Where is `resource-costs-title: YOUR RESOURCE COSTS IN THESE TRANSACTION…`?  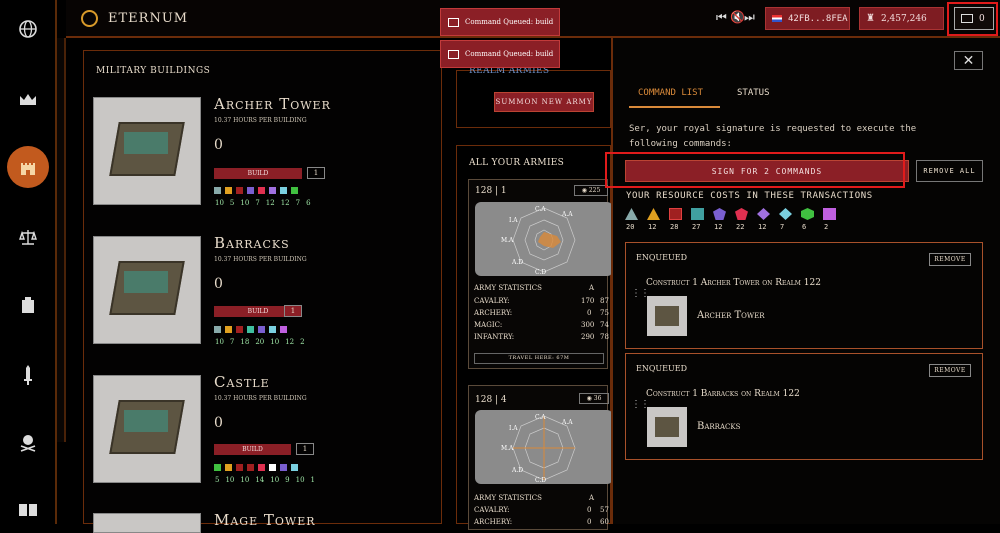
resource-costs-title: YOUR RESOURCE COSTS IN THESE TRANSACTION… is located at coordinates (749, 196).